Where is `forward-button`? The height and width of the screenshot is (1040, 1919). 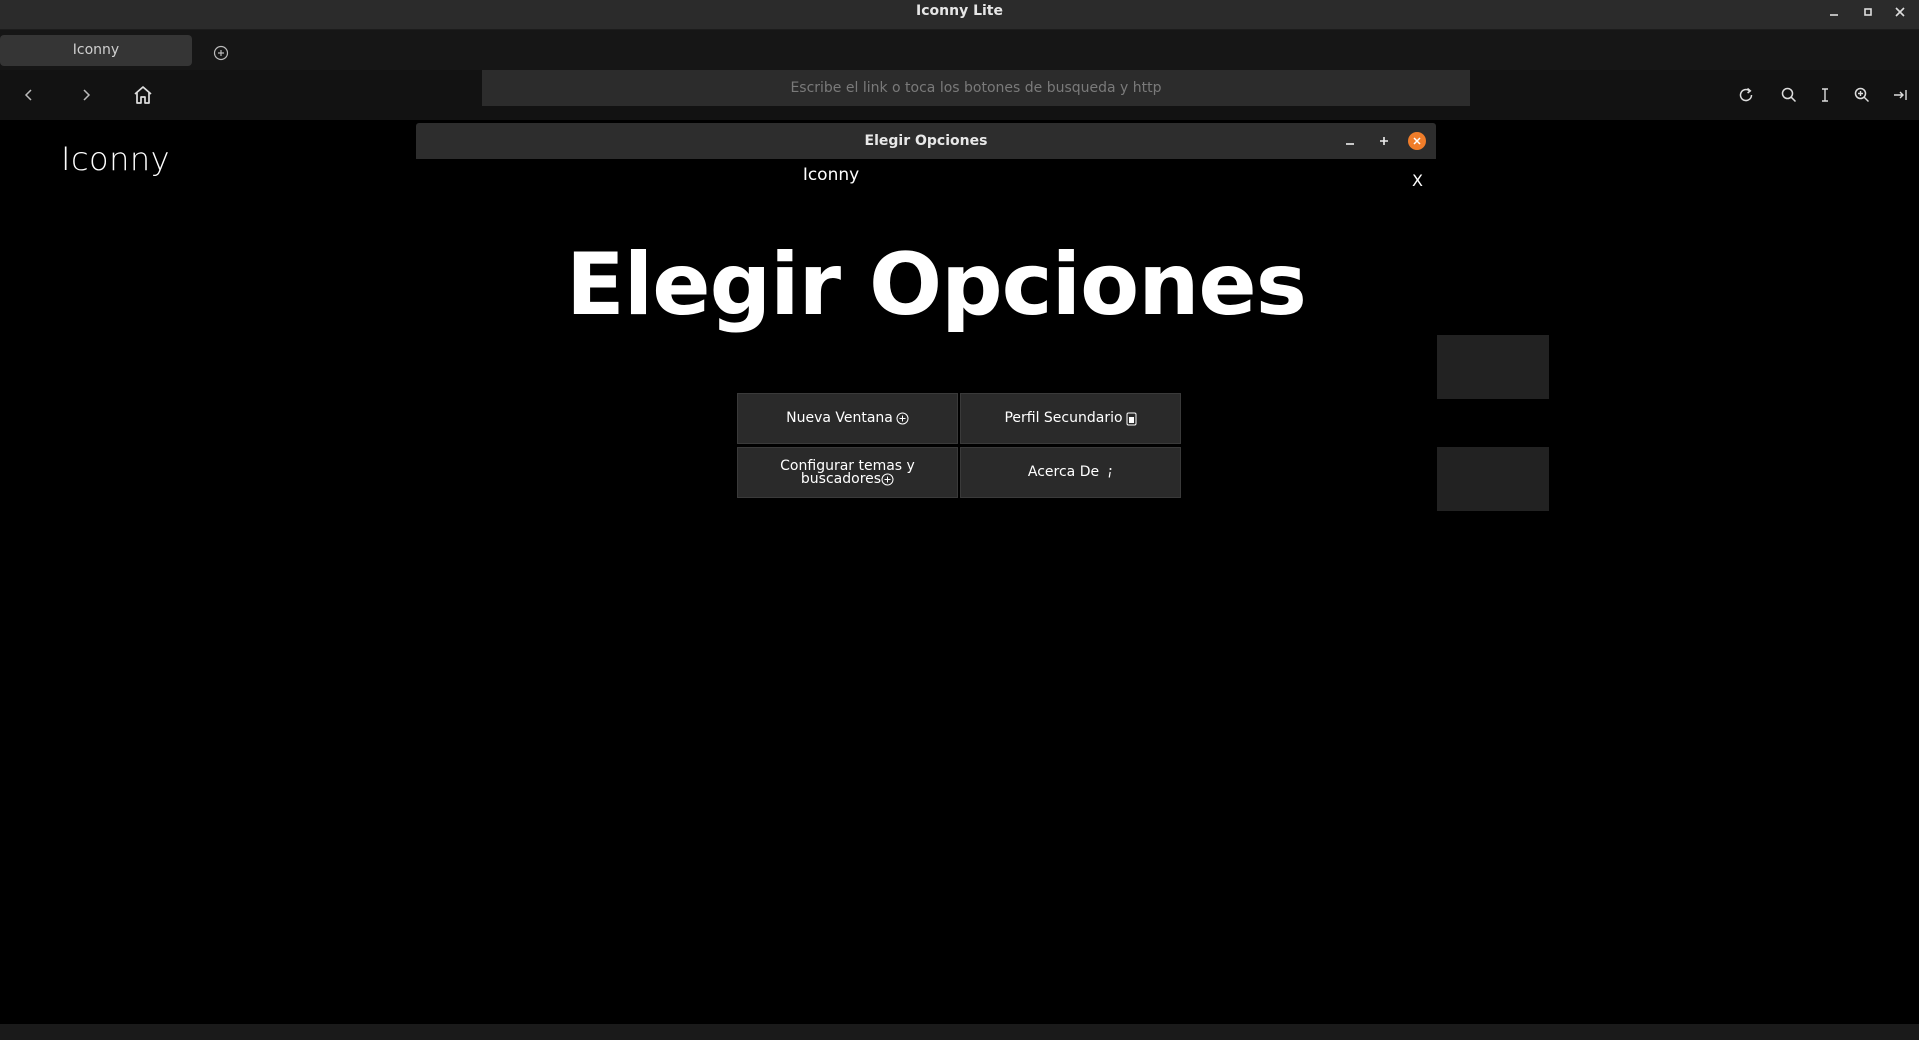
forward-button is located at coordinates (86, 95).